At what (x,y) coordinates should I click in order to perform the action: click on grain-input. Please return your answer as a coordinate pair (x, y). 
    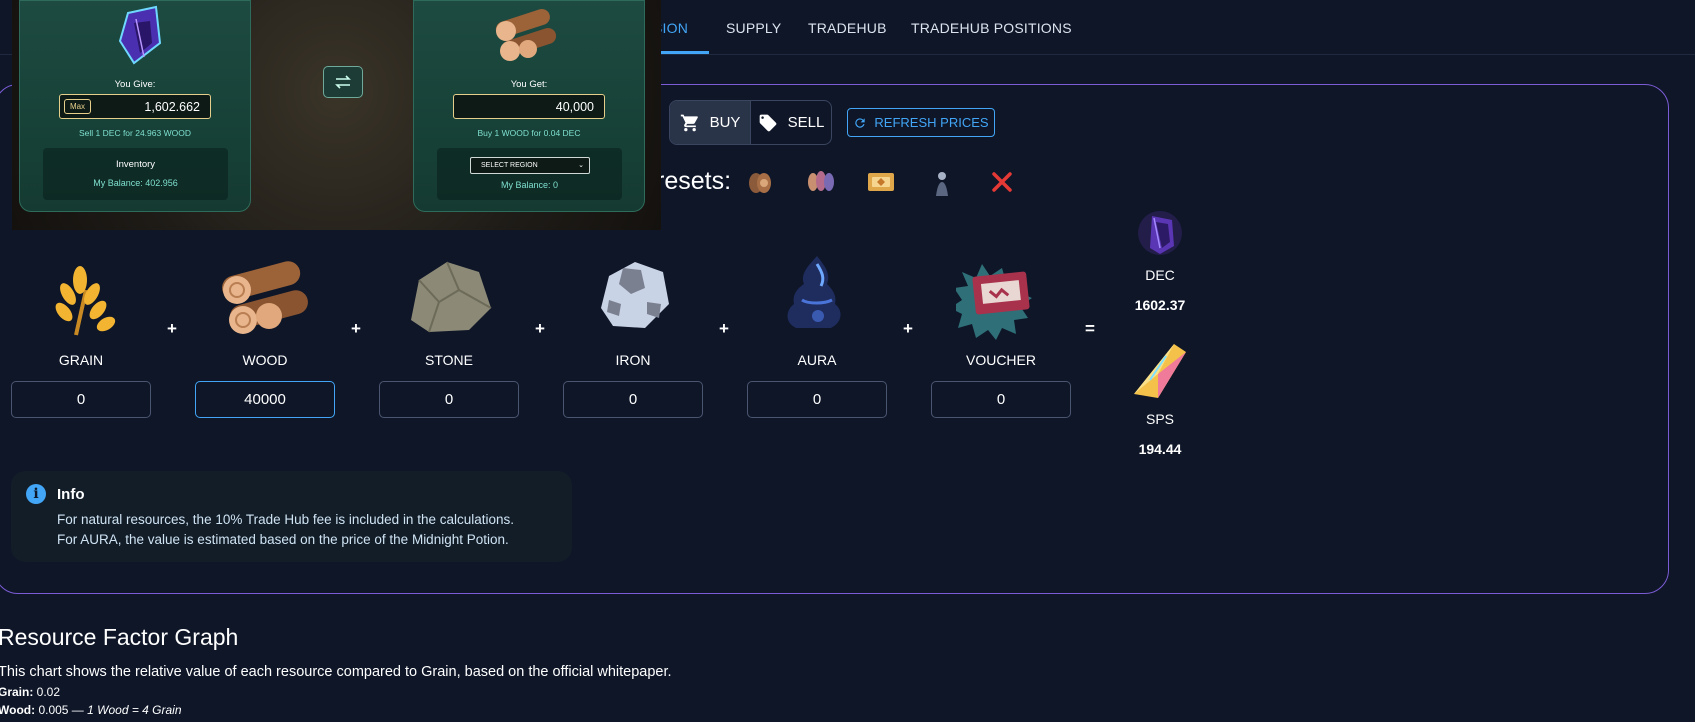
    Looking at the image, I should click on (81, 399).